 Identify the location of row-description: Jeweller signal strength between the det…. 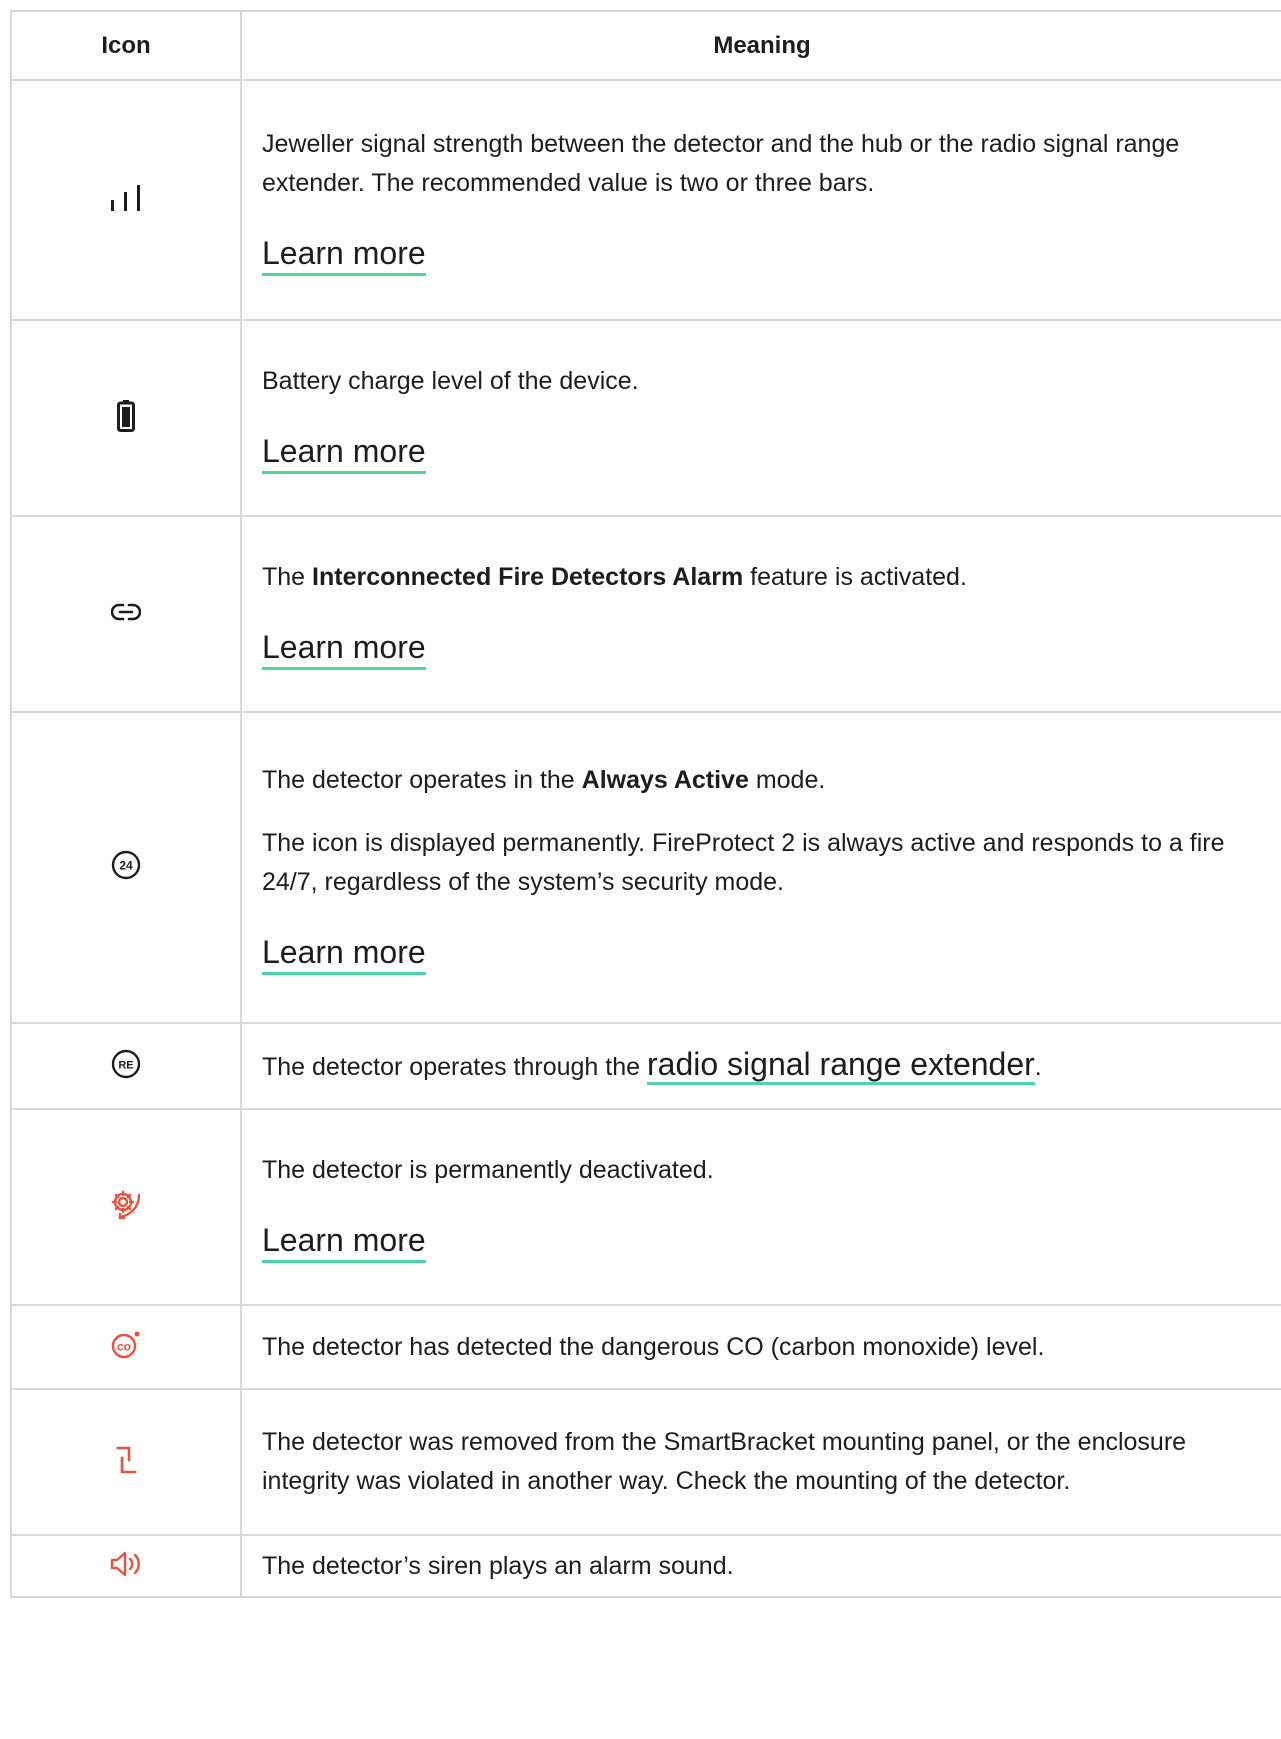
(721, 163).